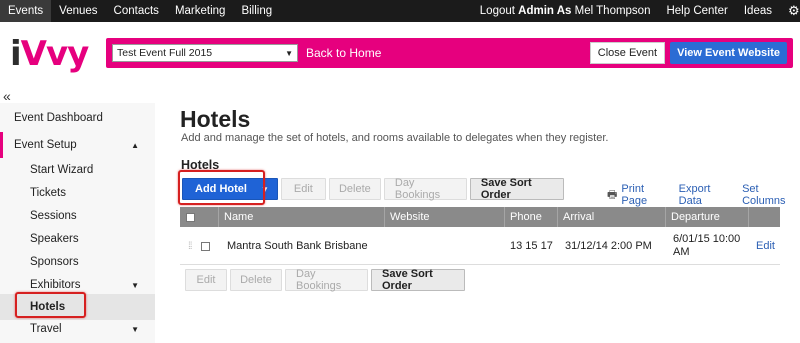 The height and width of the screenshot is (343, 800). I want to click on toolbar-bottom: Edit Delete Day Bookings Save Sort Order, so click(325, 280).